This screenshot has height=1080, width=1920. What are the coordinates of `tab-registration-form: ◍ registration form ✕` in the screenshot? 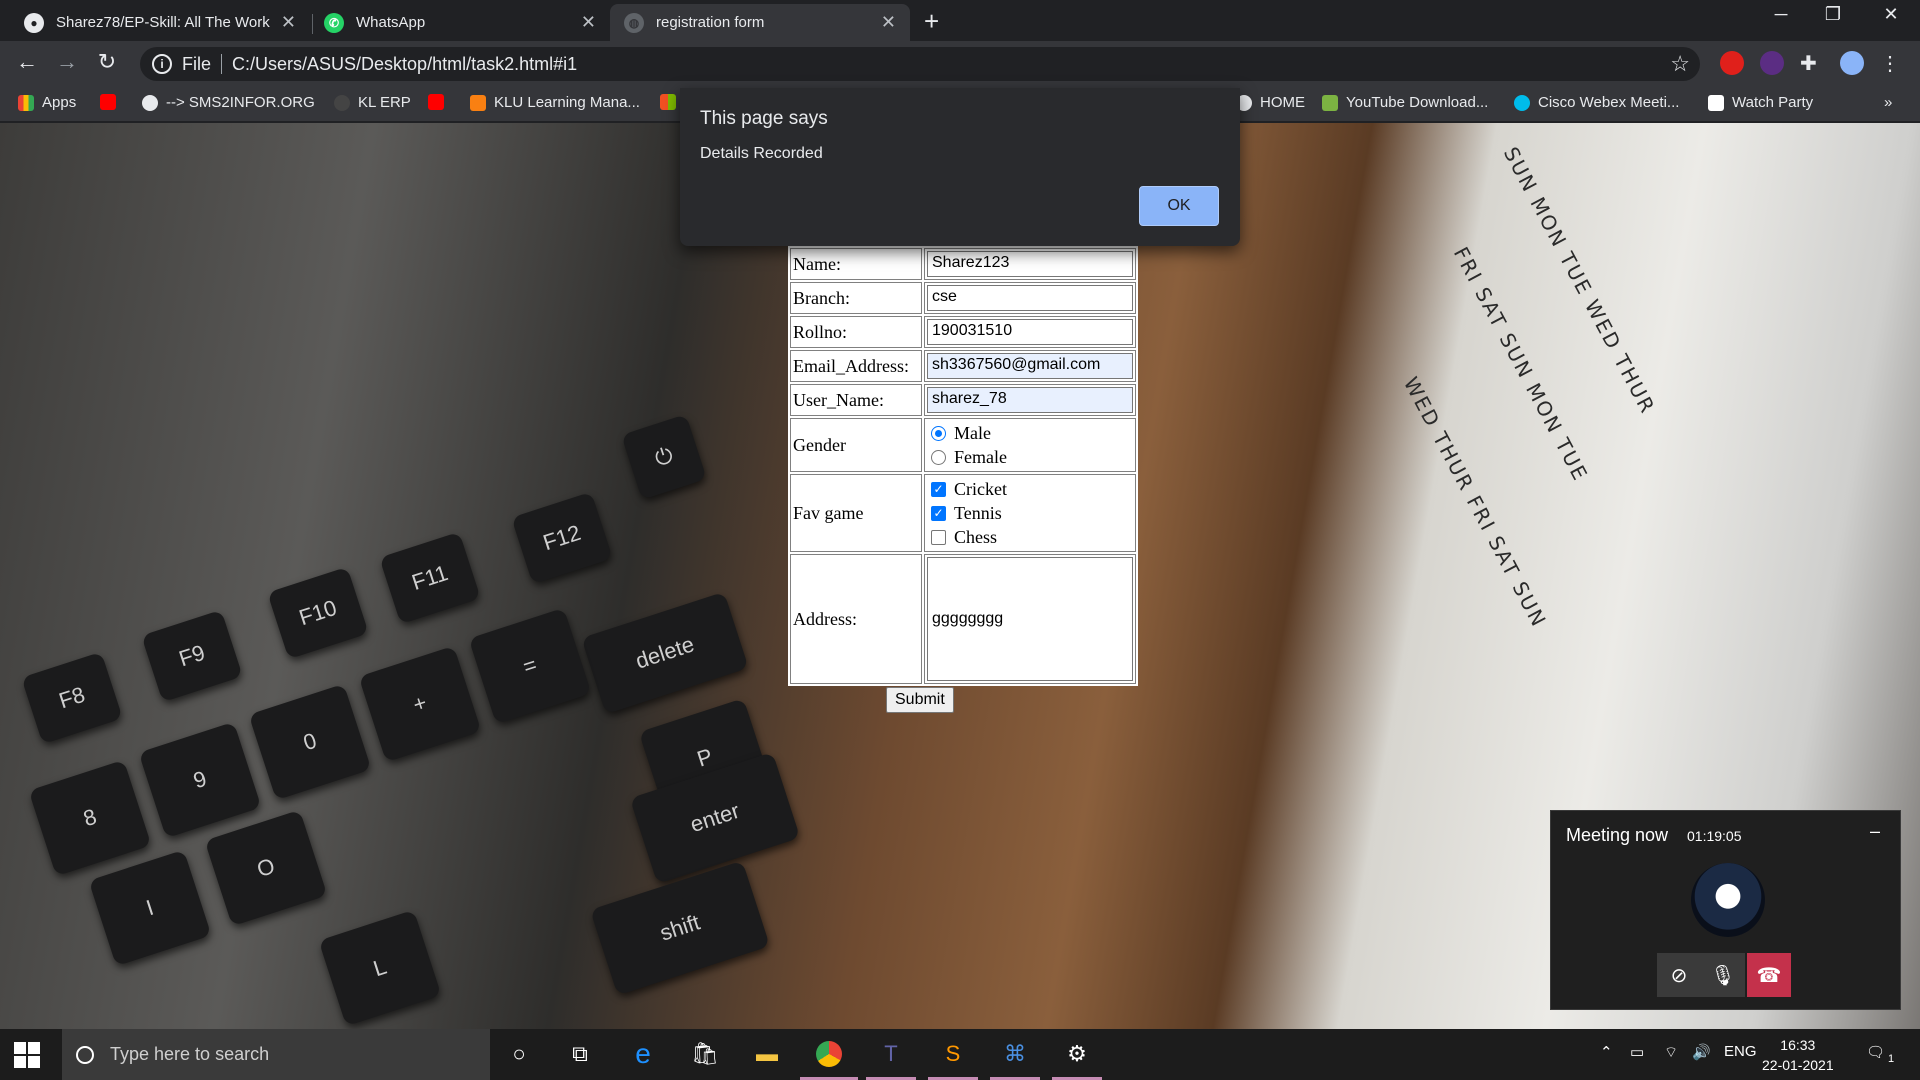 It's located at (760, 22).